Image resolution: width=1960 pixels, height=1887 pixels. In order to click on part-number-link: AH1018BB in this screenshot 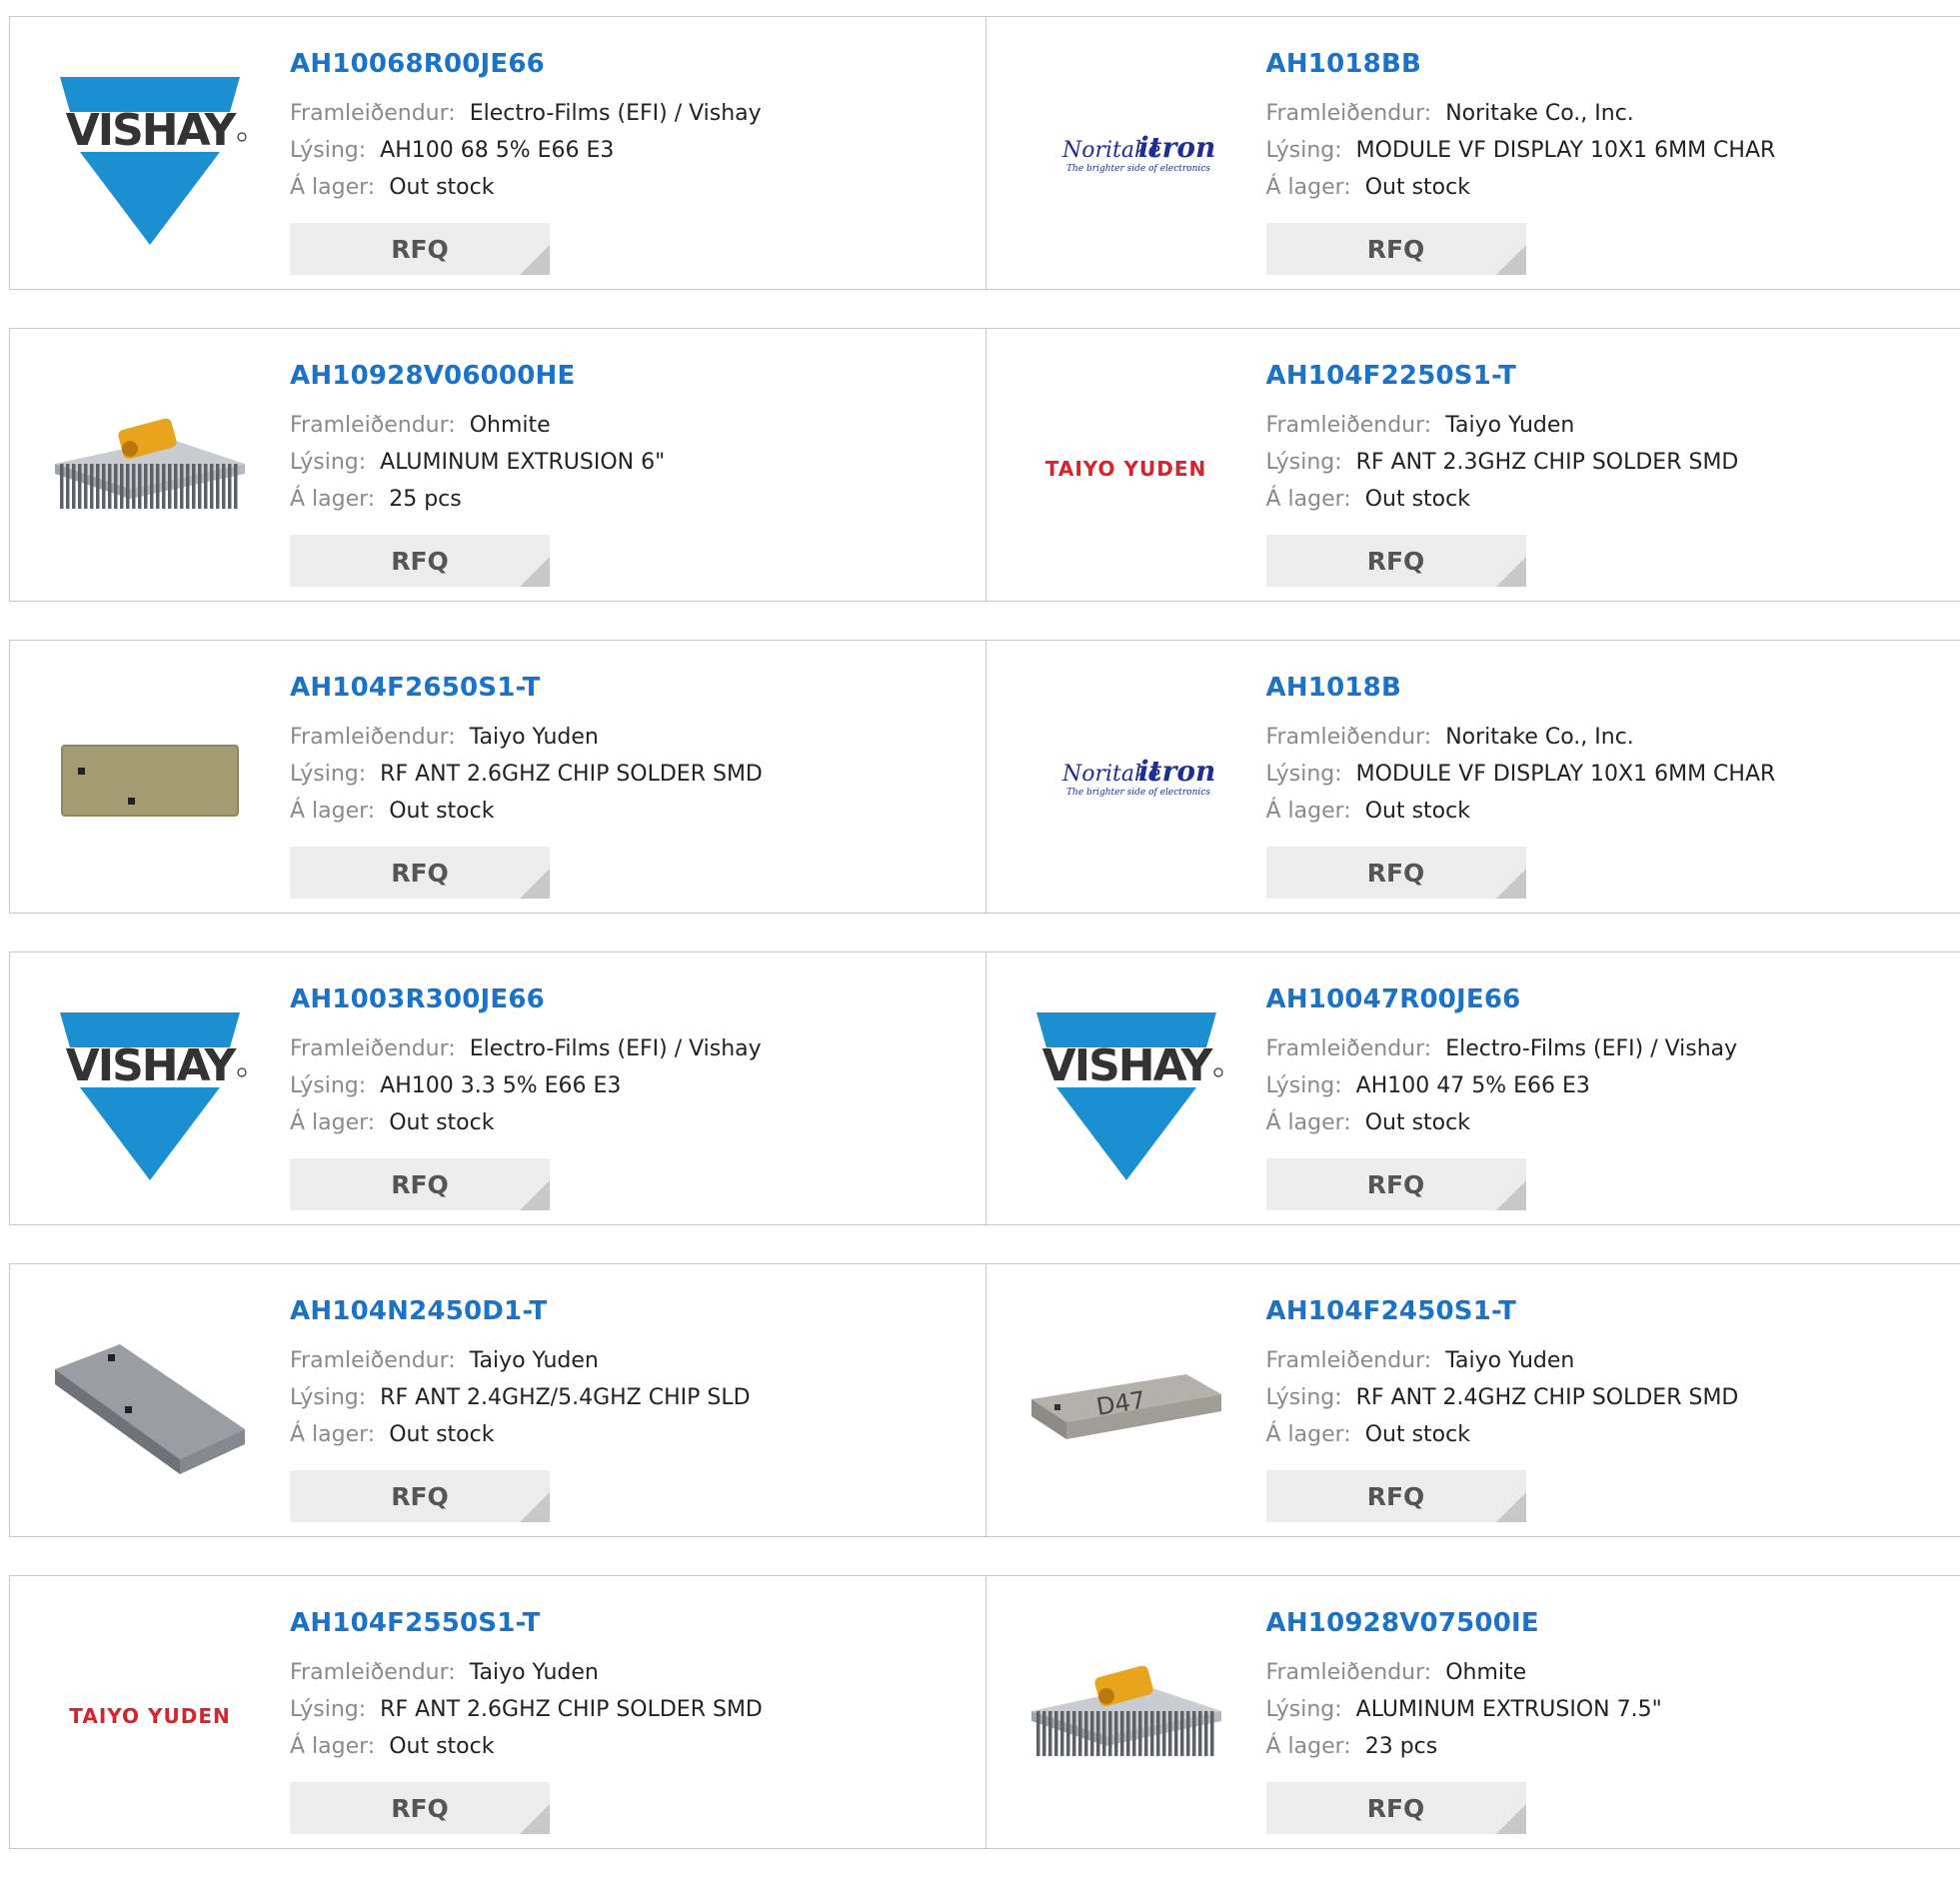, I will do `click(1521, 64)`.